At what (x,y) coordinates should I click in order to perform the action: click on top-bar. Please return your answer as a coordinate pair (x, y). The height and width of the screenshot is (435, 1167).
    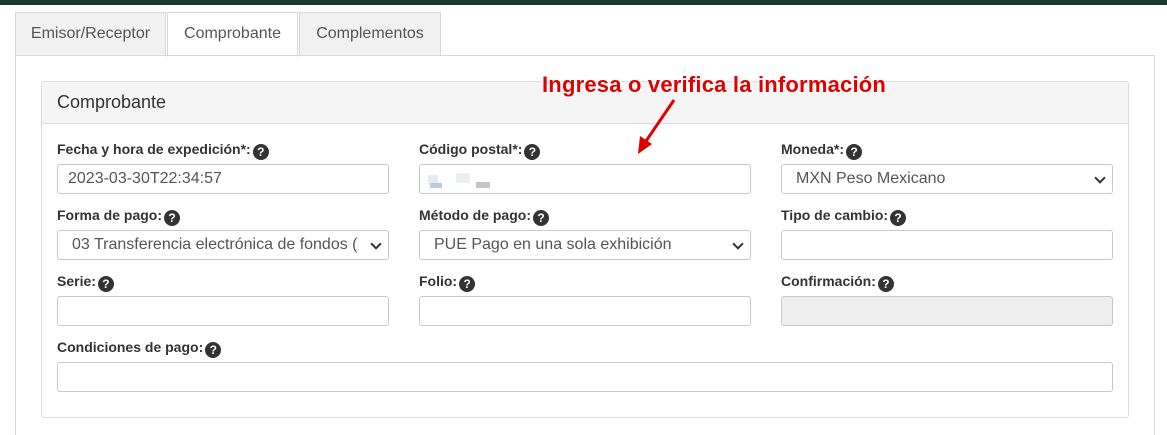
    Looking at the image, I should click on (583, 2).